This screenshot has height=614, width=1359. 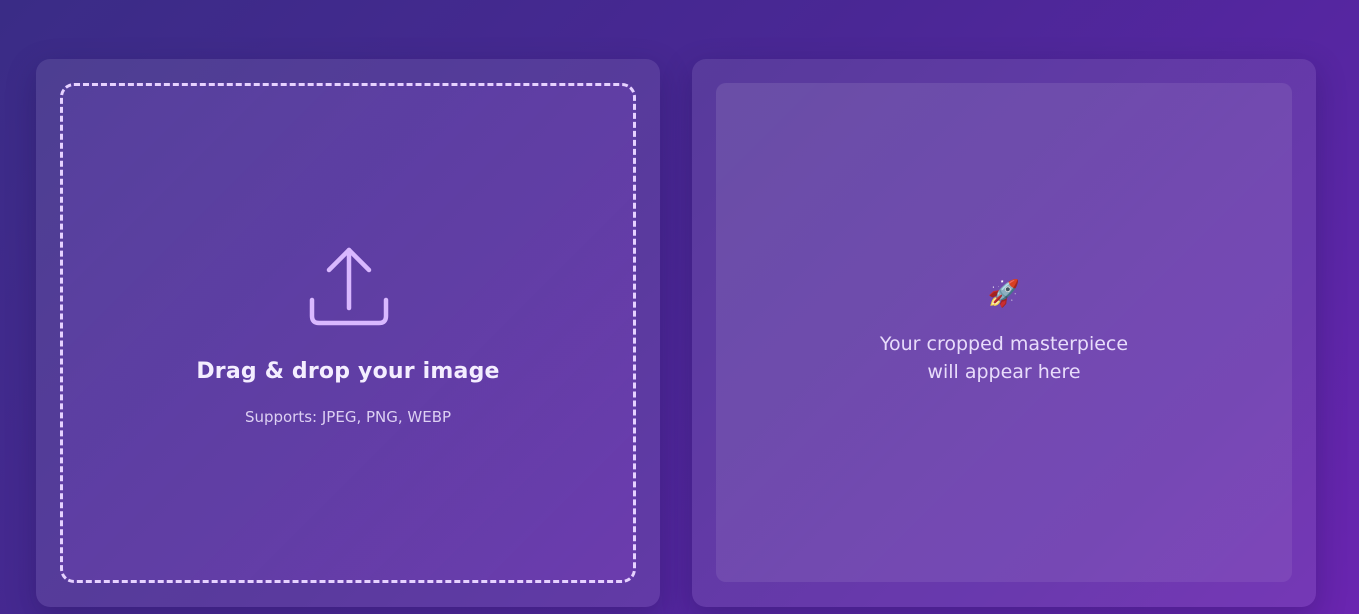 I want to click on preview-placeholder-line-1: Your cropped masterpiece, so click(x=1004, y=344).